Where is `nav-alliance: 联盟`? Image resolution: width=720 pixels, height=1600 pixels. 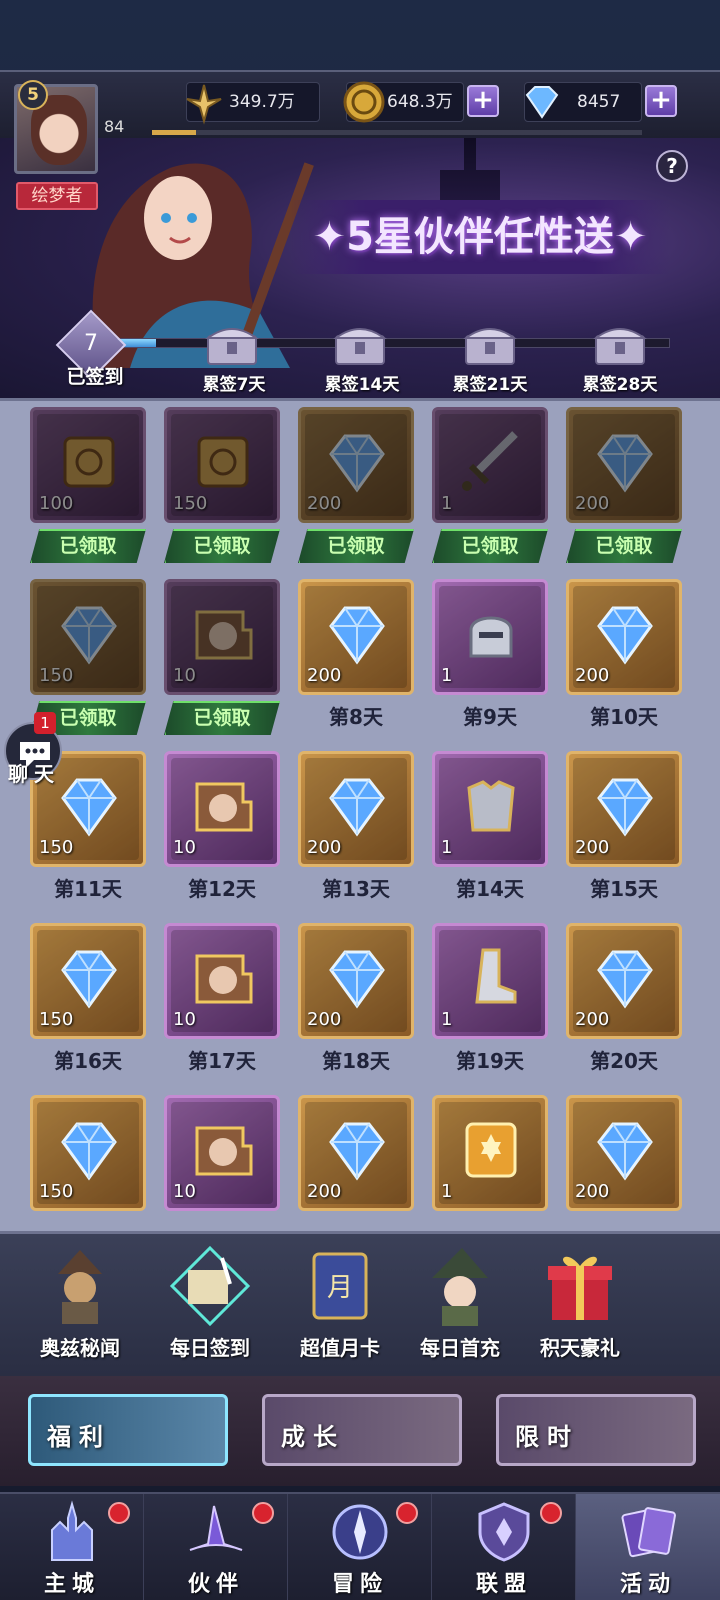
nav-alliance: 联盟 is located at coordinates (504, 1547).